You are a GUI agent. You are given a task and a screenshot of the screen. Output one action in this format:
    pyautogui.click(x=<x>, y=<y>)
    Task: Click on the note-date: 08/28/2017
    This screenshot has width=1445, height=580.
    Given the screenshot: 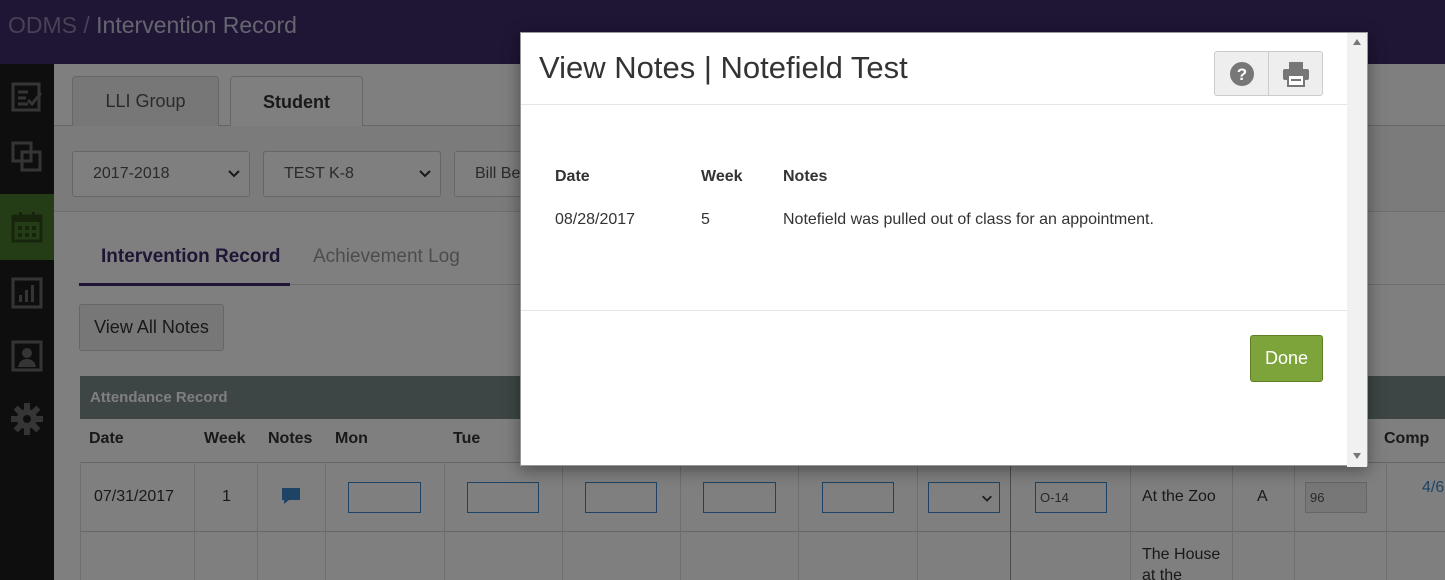 What is the action you would take?
    pyautogui.click(x=595, y=219)
    